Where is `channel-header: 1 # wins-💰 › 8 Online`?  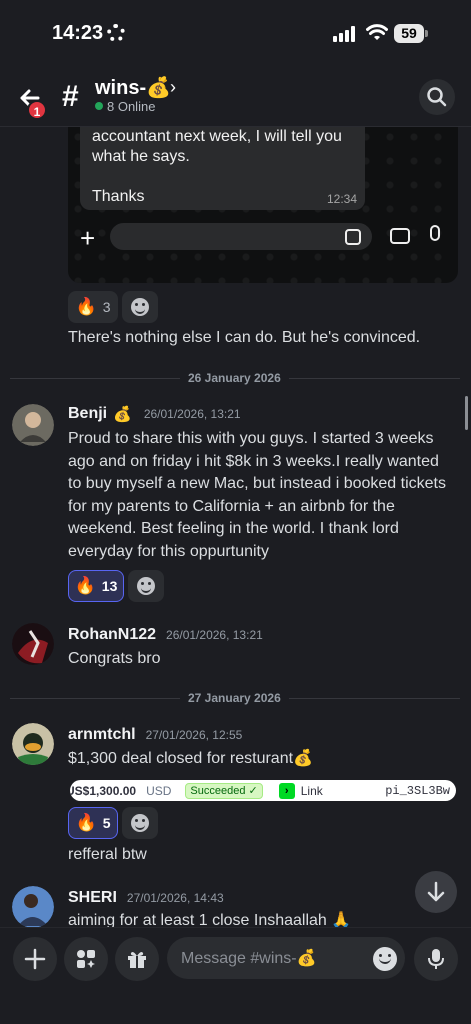
channel-header: 1 # wins-💰 › 8 Online is located at coordinates (235, 95).